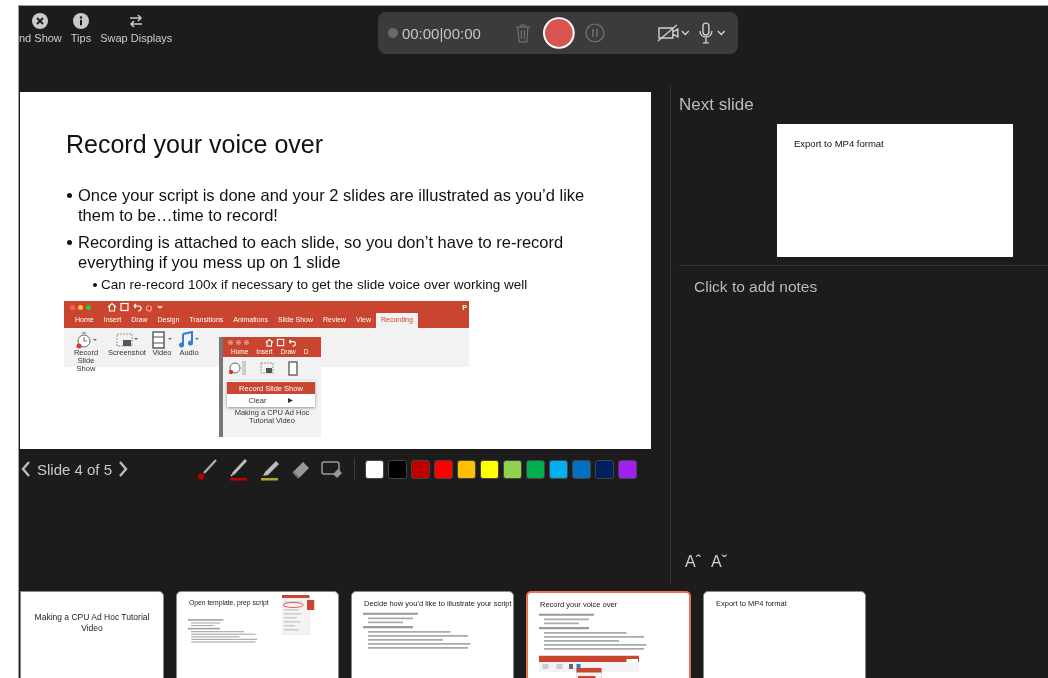 The height and width of the screenshot is (678, 1048). Describe the element at coordinates (559, 33) in the screenshot. I see `record-button` at that location.